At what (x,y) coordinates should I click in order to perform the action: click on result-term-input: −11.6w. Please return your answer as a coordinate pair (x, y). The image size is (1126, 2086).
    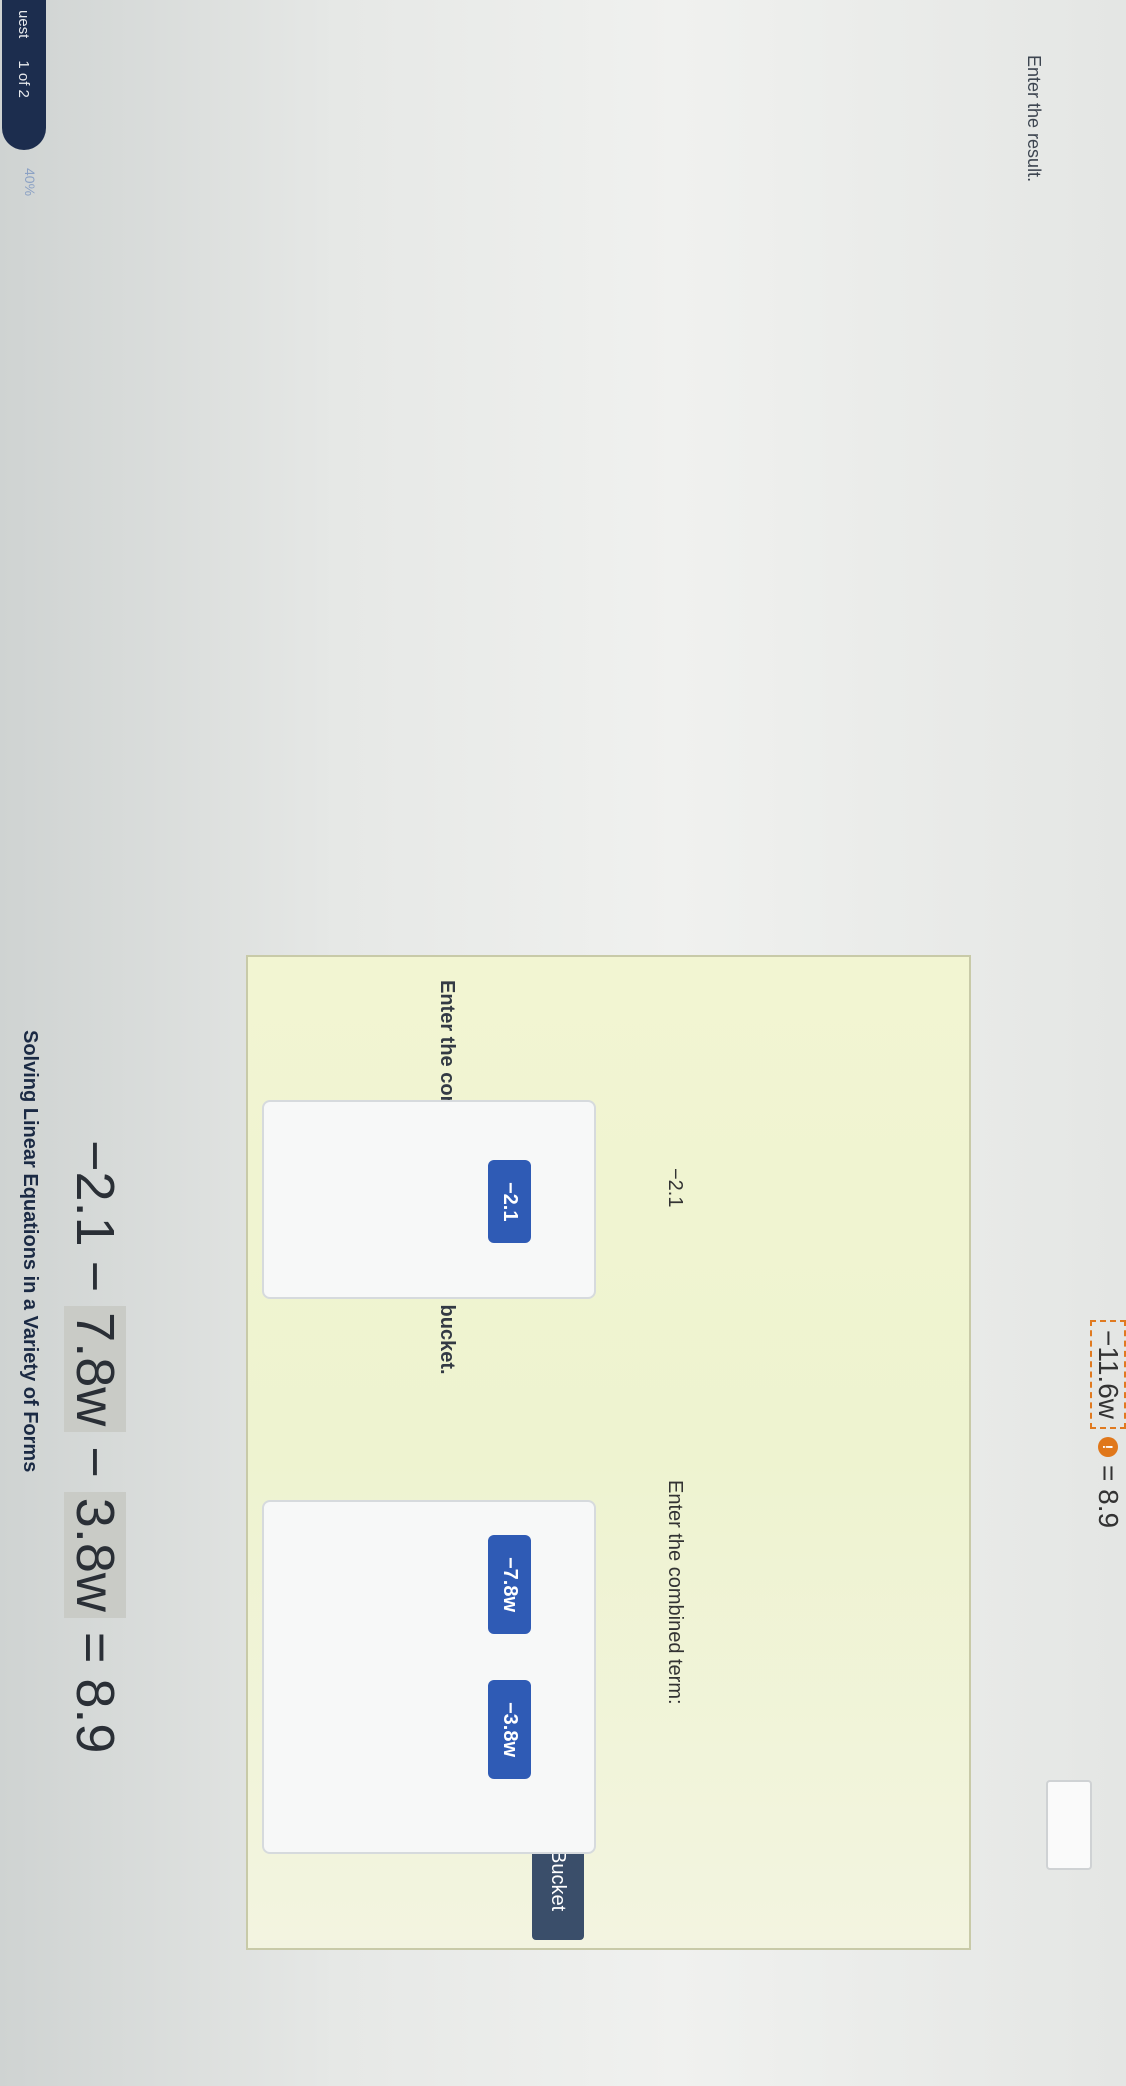
    Looking at the image, I should click on (1108, 1374).